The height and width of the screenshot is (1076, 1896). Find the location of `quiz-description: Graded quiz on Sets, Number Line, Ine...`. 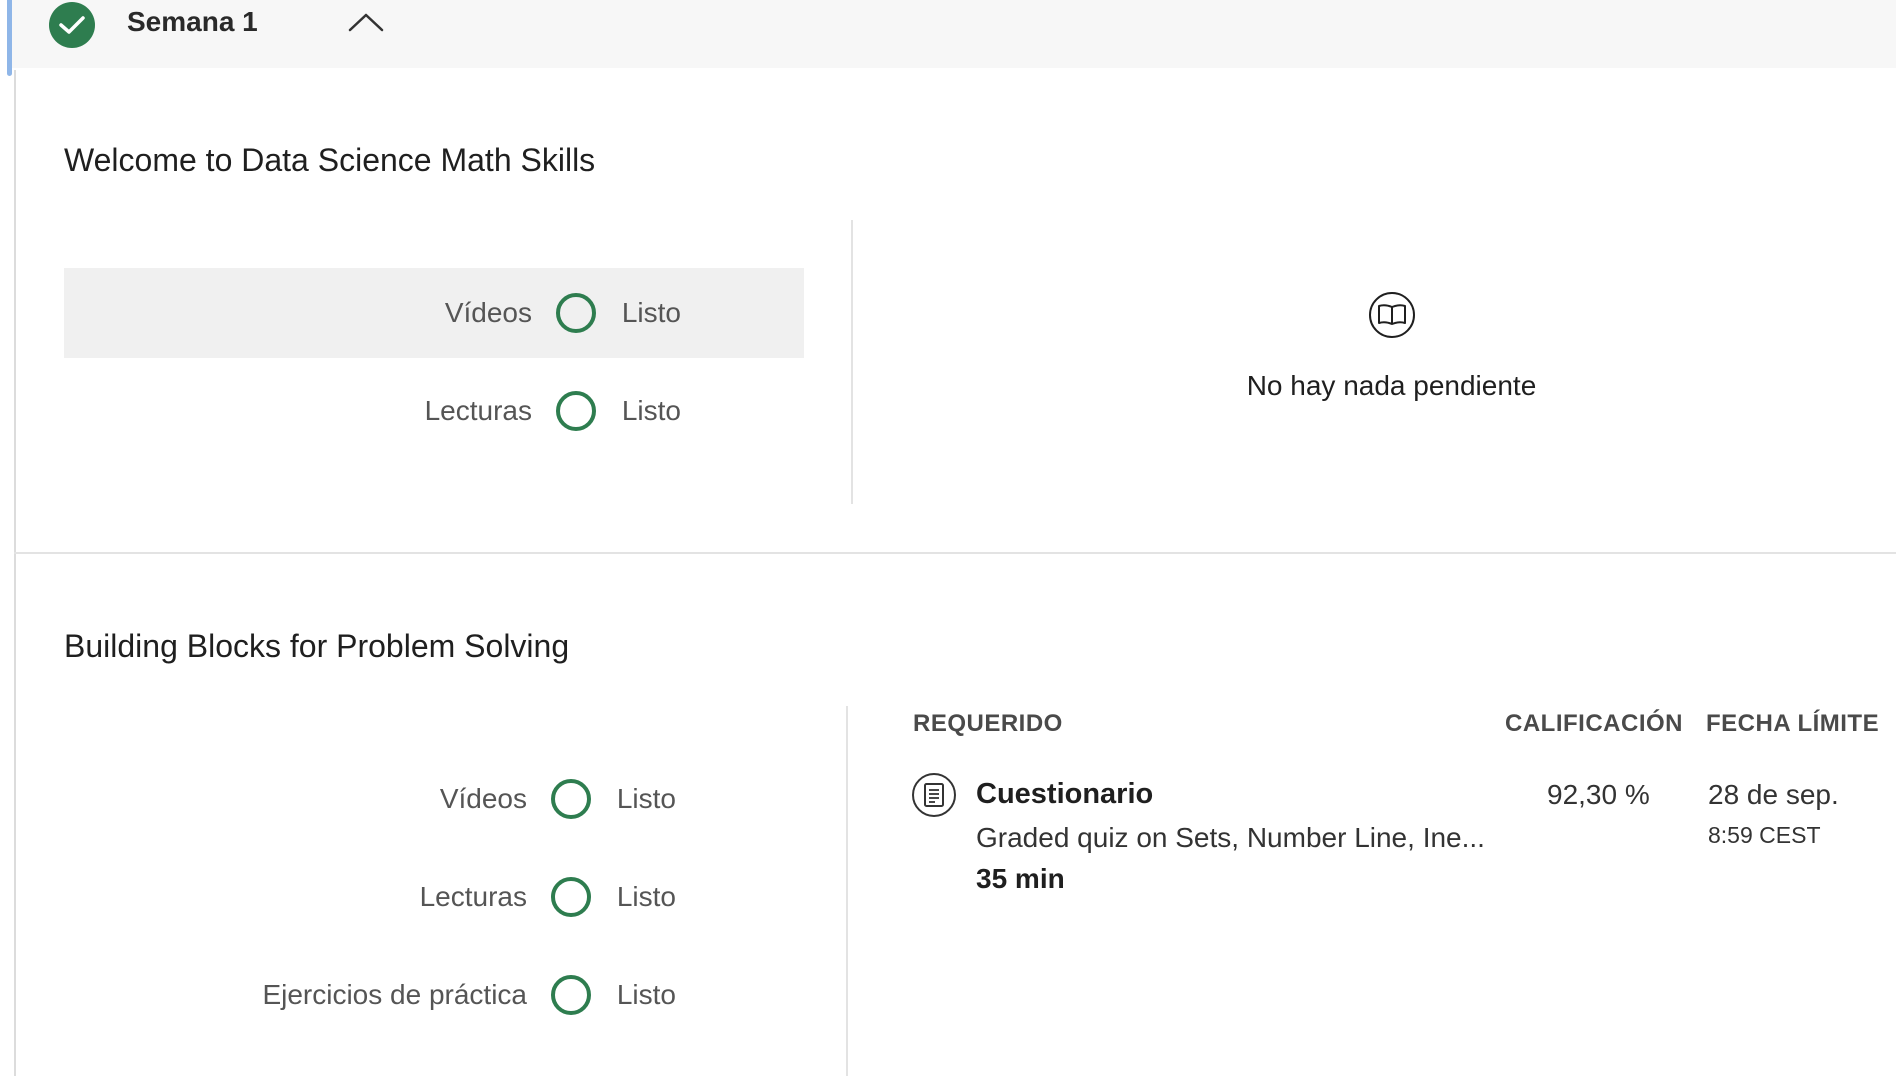

quiz-description: Graded quiz on Sets, Number Line, Ine... is located at coordinates (1230, 837).